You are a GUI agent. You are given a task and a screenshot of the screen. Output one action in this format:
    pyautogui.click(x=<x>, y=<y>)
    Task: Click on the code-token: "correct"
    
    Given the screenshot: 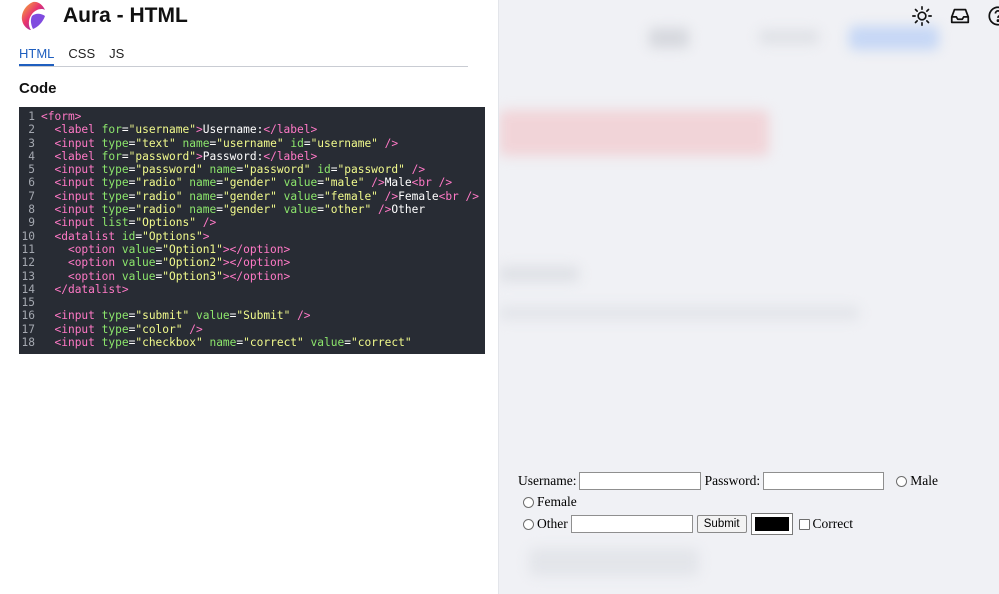 What is the action you would take?
    pyautogui.click(x=381, y=343)
    